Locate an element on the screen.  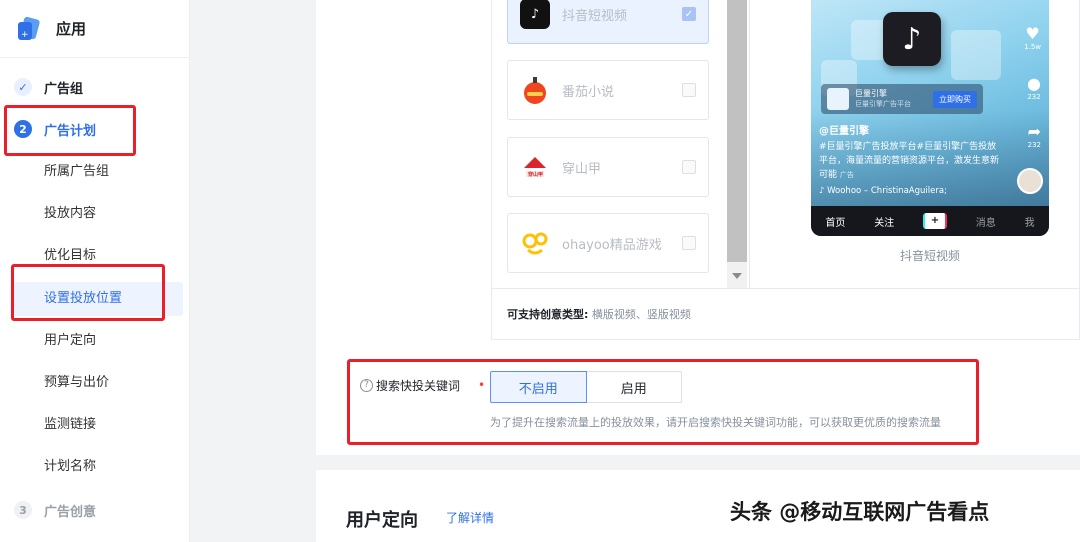
ad-card: 巨量引擎 巨量引擎广告平台 立即购买 is located at coordinates (902, 99).